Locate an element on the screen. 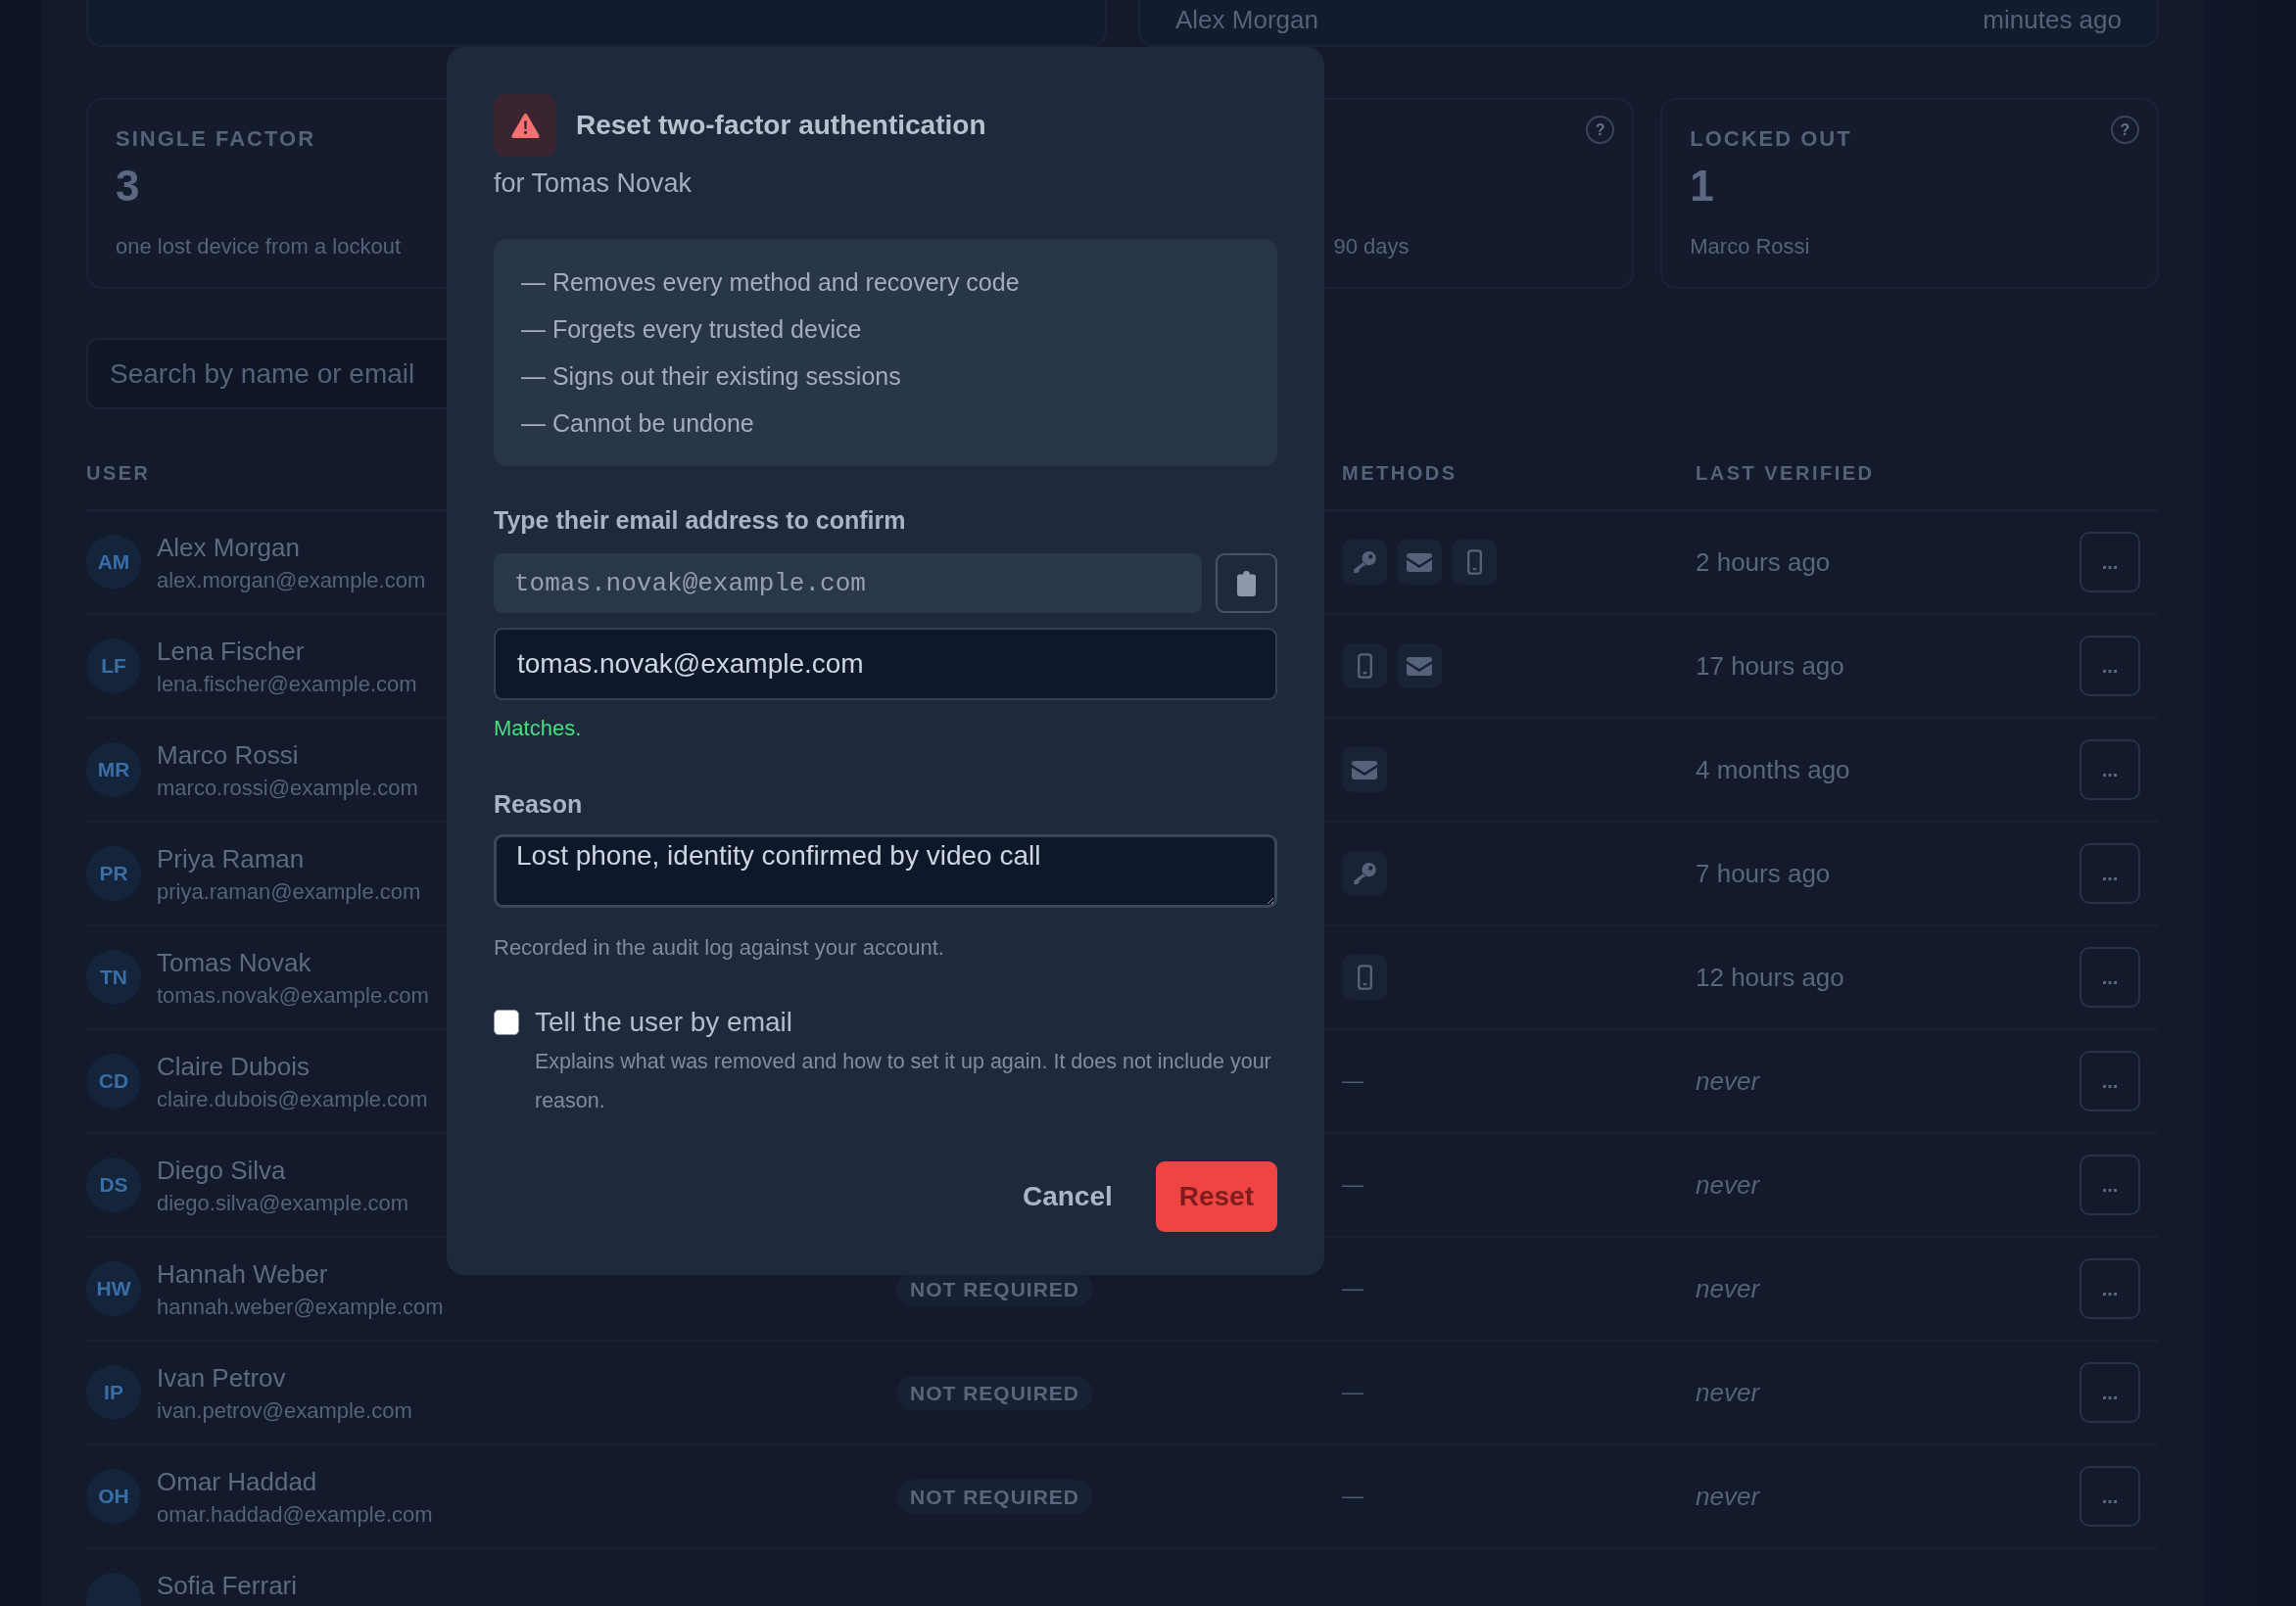 The width and height of the screenshot is (2296, 1606). user-email: priya.raman@example.com is located at coordinates (289, 892).